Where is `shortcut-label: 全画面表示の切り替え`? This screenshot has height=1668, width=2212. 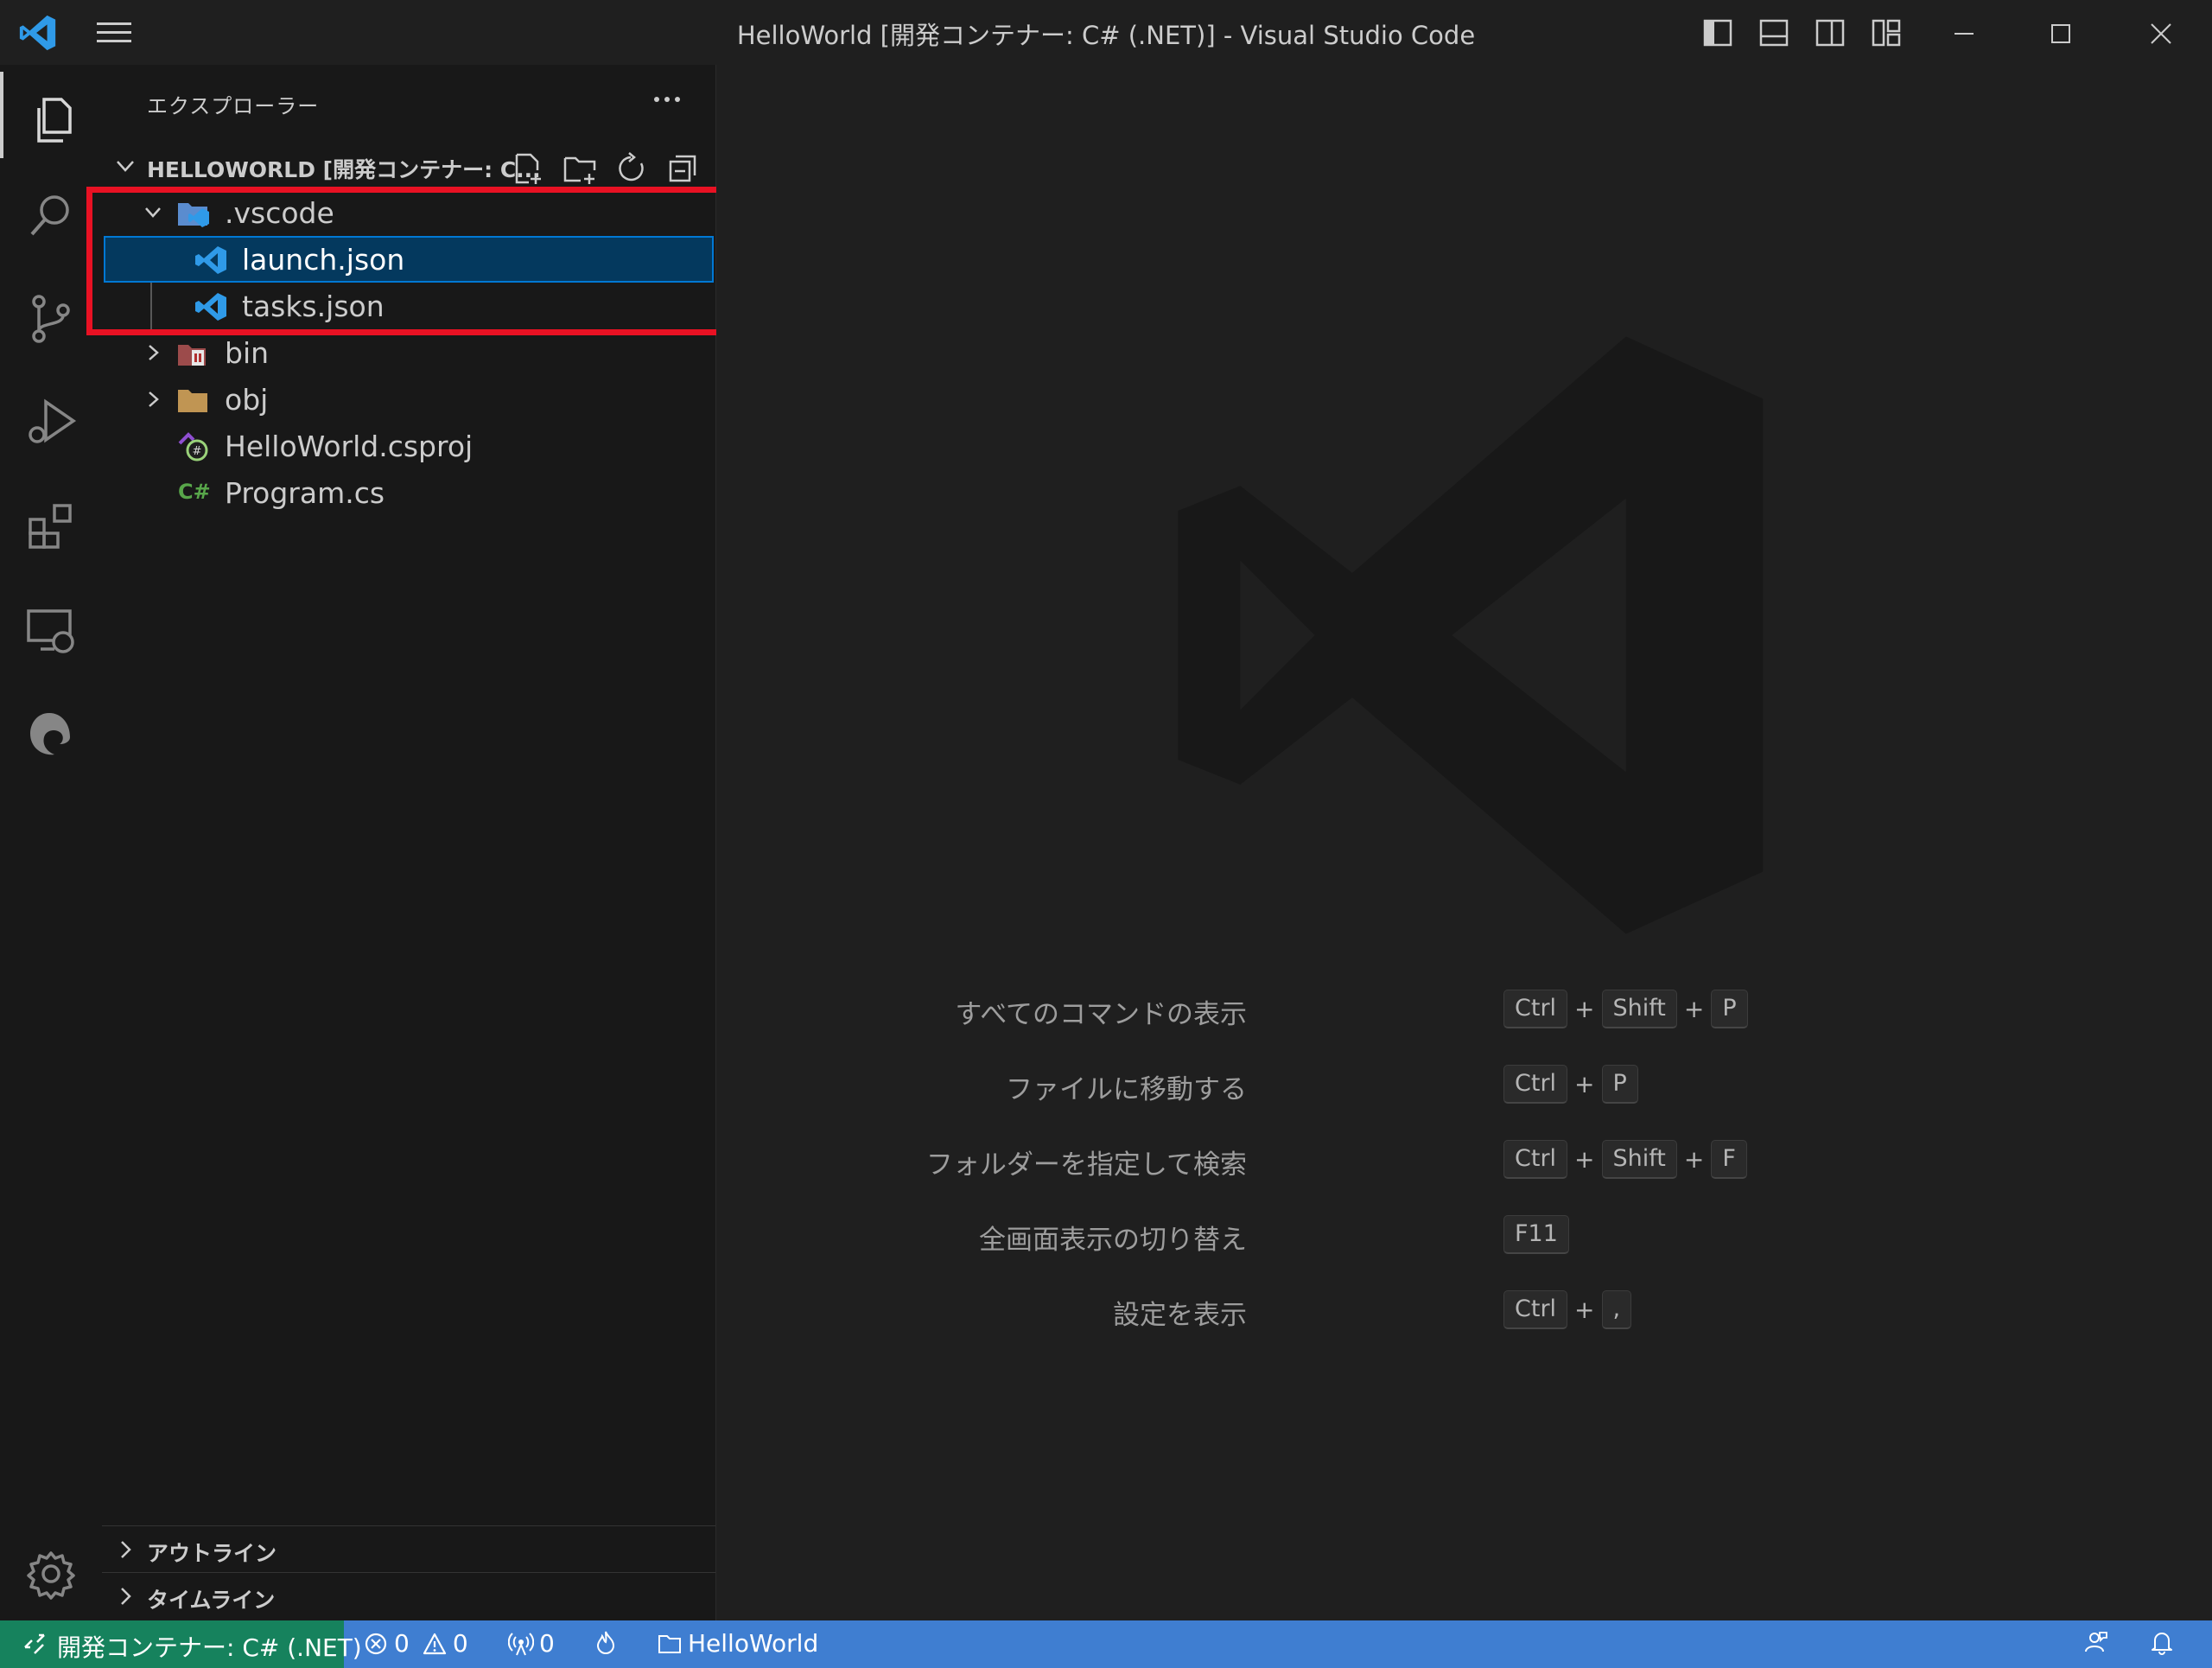 shortcut-label: 全画面表示の切り替え is located at coordinates (1113, 1240).